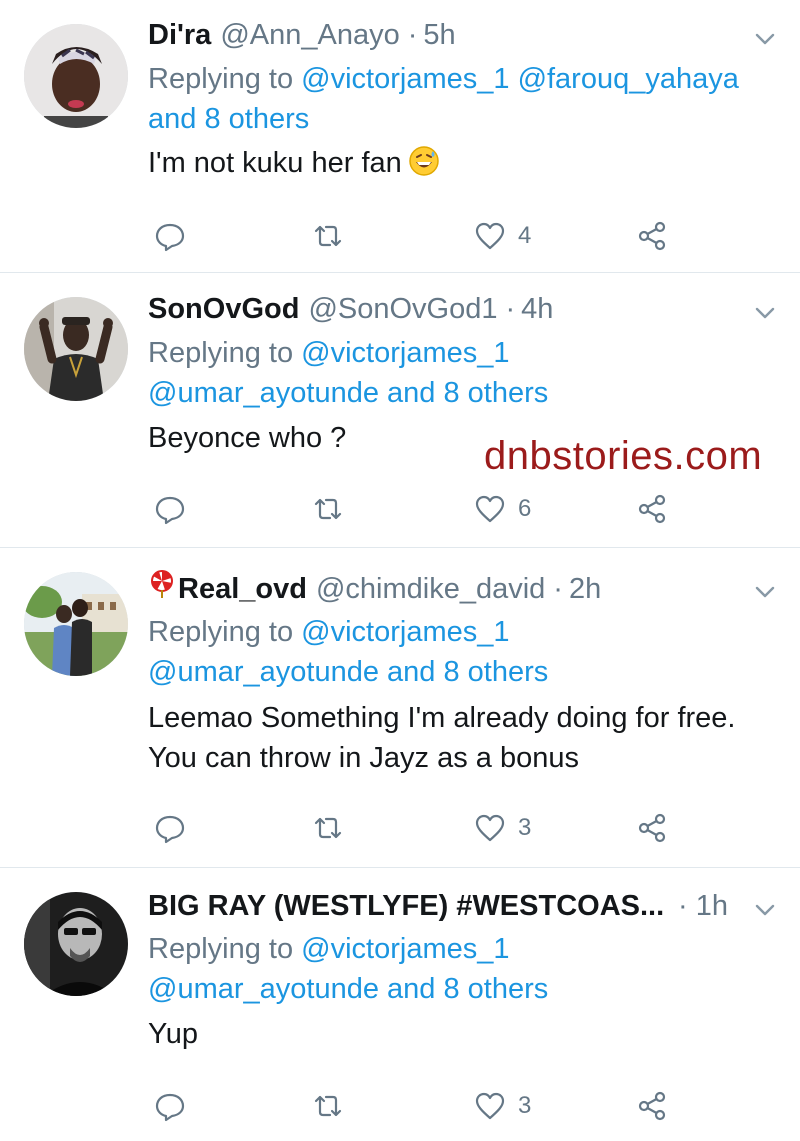  I want to click on like-count: 6, so click(525, 508).